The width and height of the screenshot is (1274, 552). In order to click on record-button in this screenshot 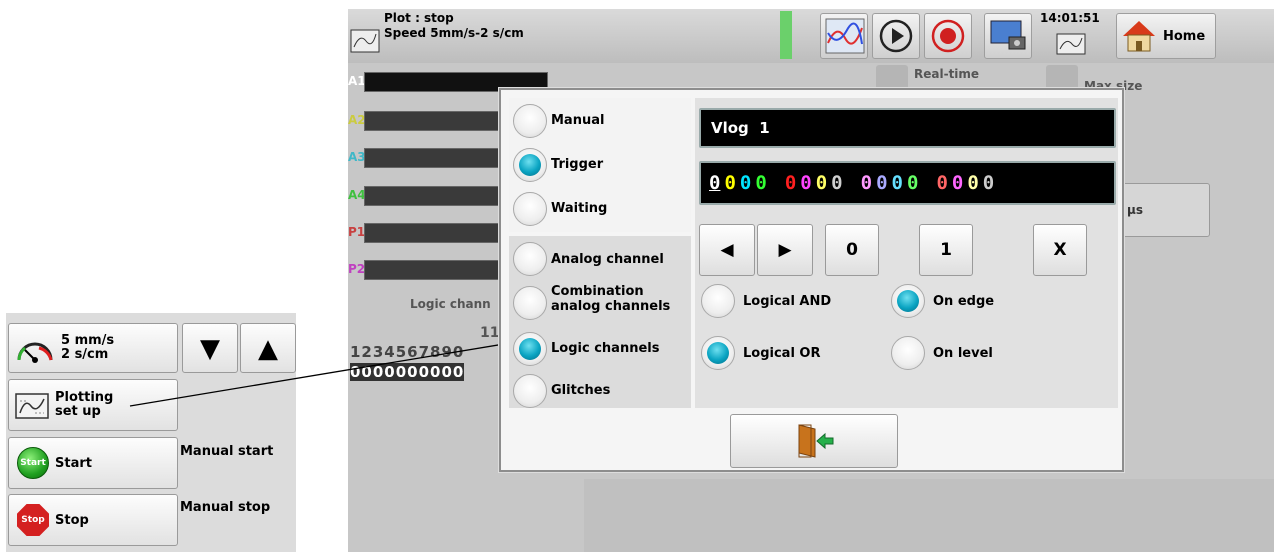, I will do `click(948, 36)`.